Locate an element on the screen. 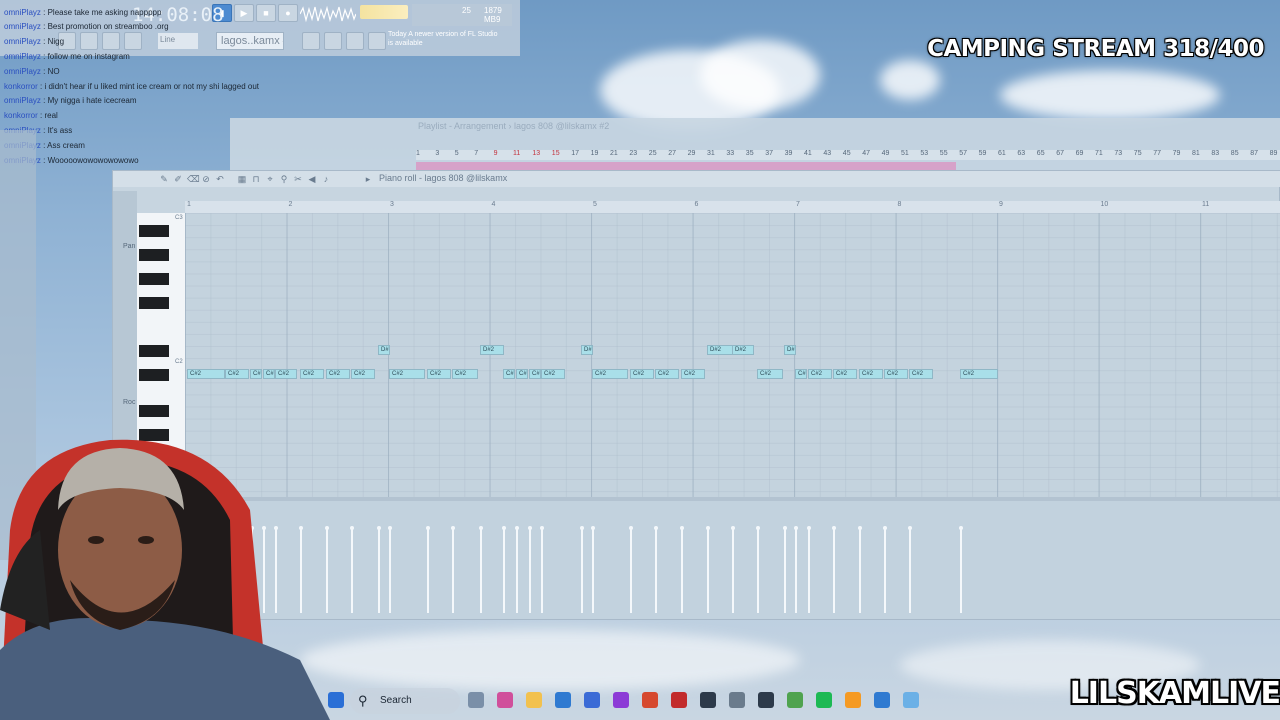 The image size is (1280, 720). explorer-icon is located at coordinates (476, 700).